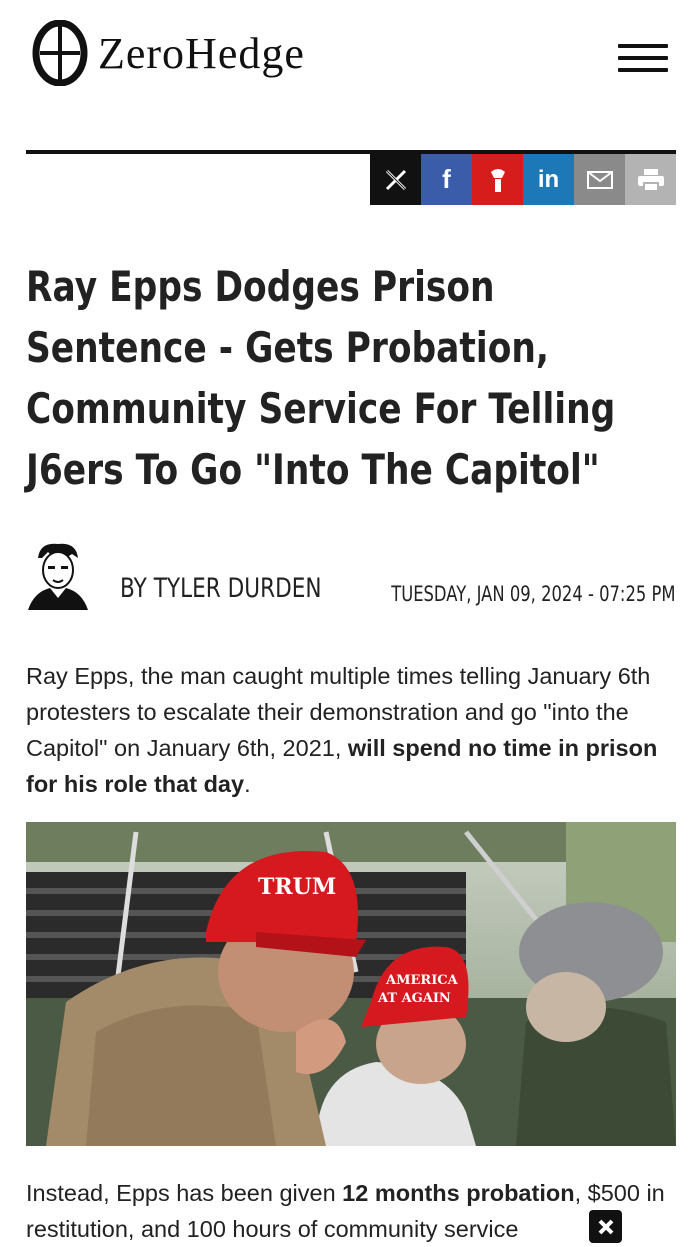  What do you see at coordinates (184, 1193) in the screenshot?
I see `paragraph-text: Instead, Epps has been given` at bounding box center [184, 1193].